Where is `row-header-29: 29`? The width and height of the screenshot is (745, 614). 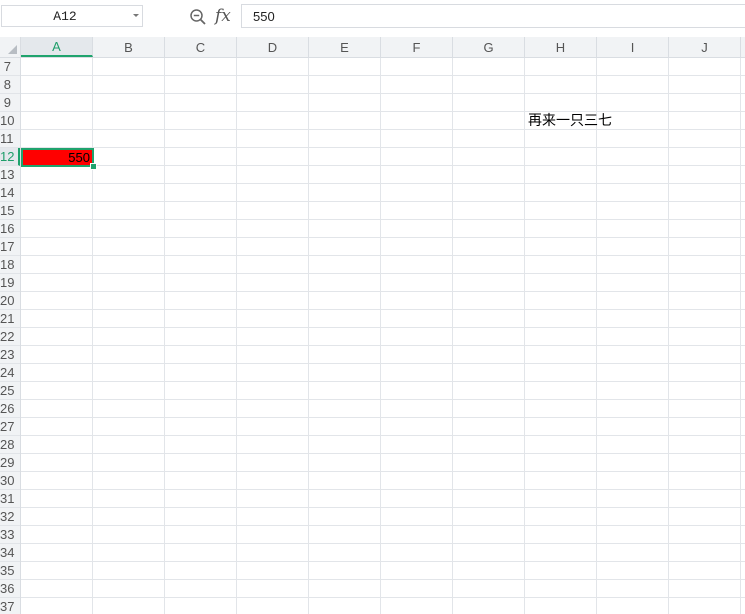
row-header-29: 29 is located at coordinates (10, 463).